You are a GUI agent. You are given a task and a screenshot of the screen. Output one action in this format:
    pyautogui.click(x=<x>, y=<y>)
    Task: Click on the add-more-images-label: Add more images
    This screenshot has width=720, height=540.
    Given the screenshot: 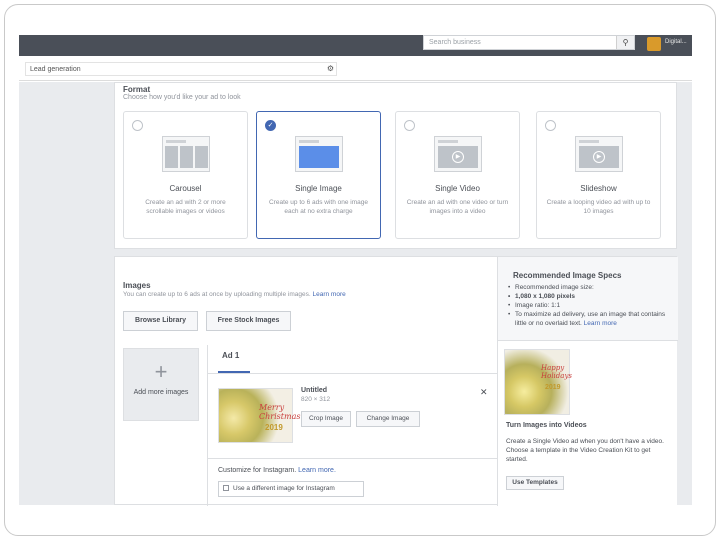 What is the action you would take?
    pyautogui.click(x=161, y=392)
    